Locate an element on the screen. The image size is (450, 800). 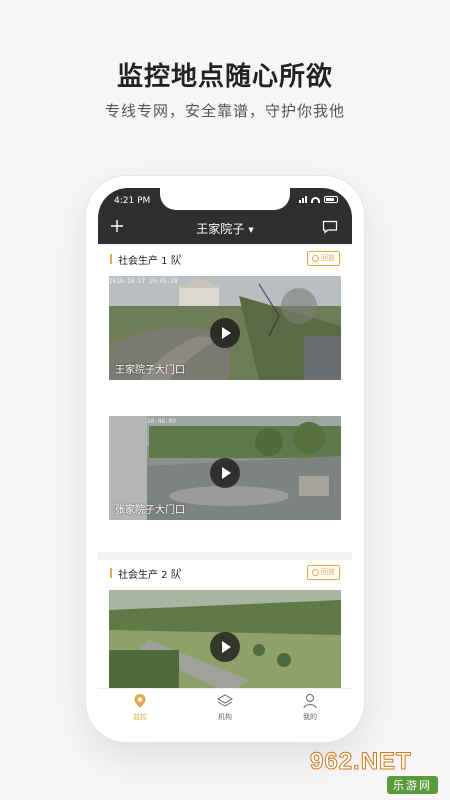
camera-feed: 2019-10-17 10:45:28 王家院子大门口 is located at coordinates (225, 328).